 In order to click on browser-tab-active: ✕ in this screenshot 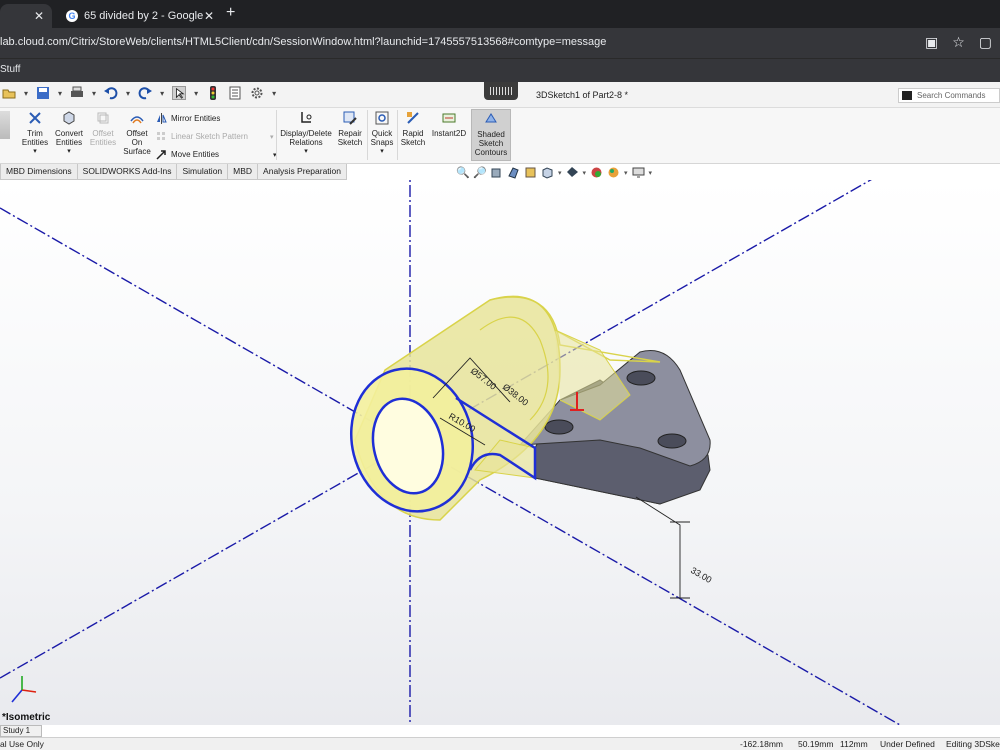, I will do `click(26, 16)`.